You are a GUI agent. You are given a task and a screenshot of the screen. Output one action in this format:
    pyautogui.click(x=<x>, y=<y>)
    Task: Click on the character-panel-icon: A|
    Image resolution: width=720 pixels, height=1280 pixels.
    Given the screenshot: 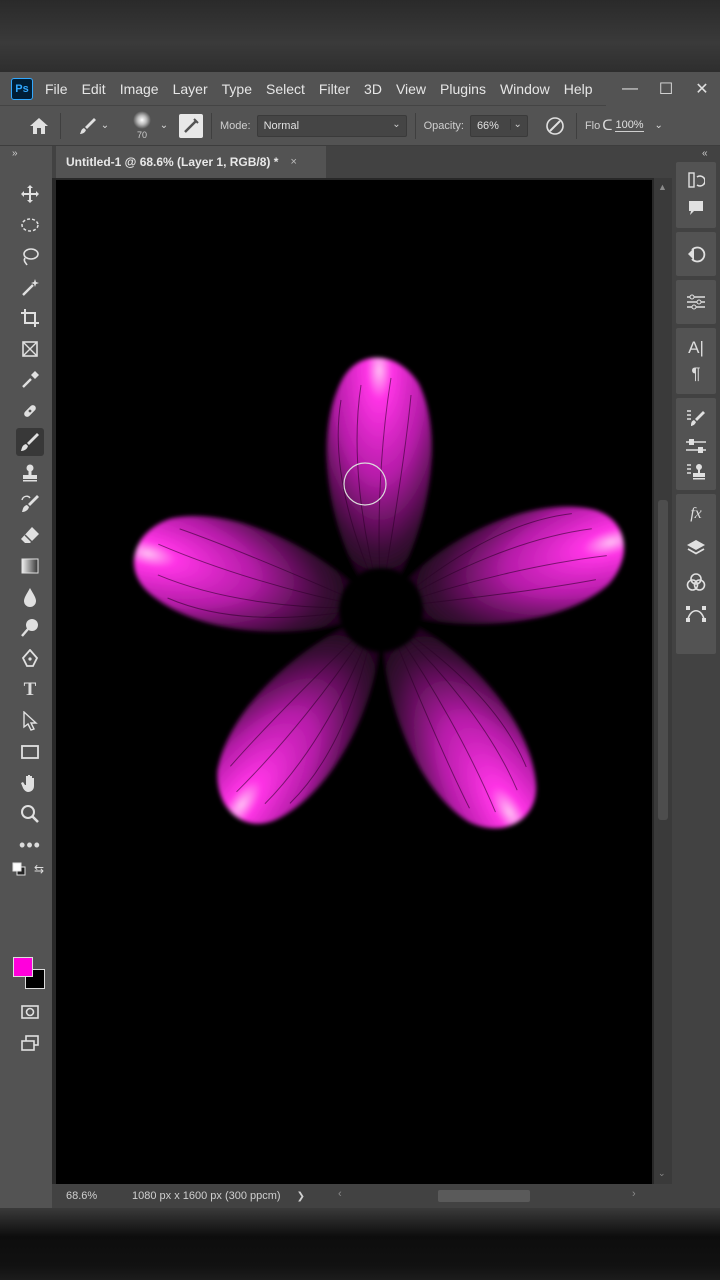 What is the action you would take?
    pyautogui.click(x=696, y=348)
    